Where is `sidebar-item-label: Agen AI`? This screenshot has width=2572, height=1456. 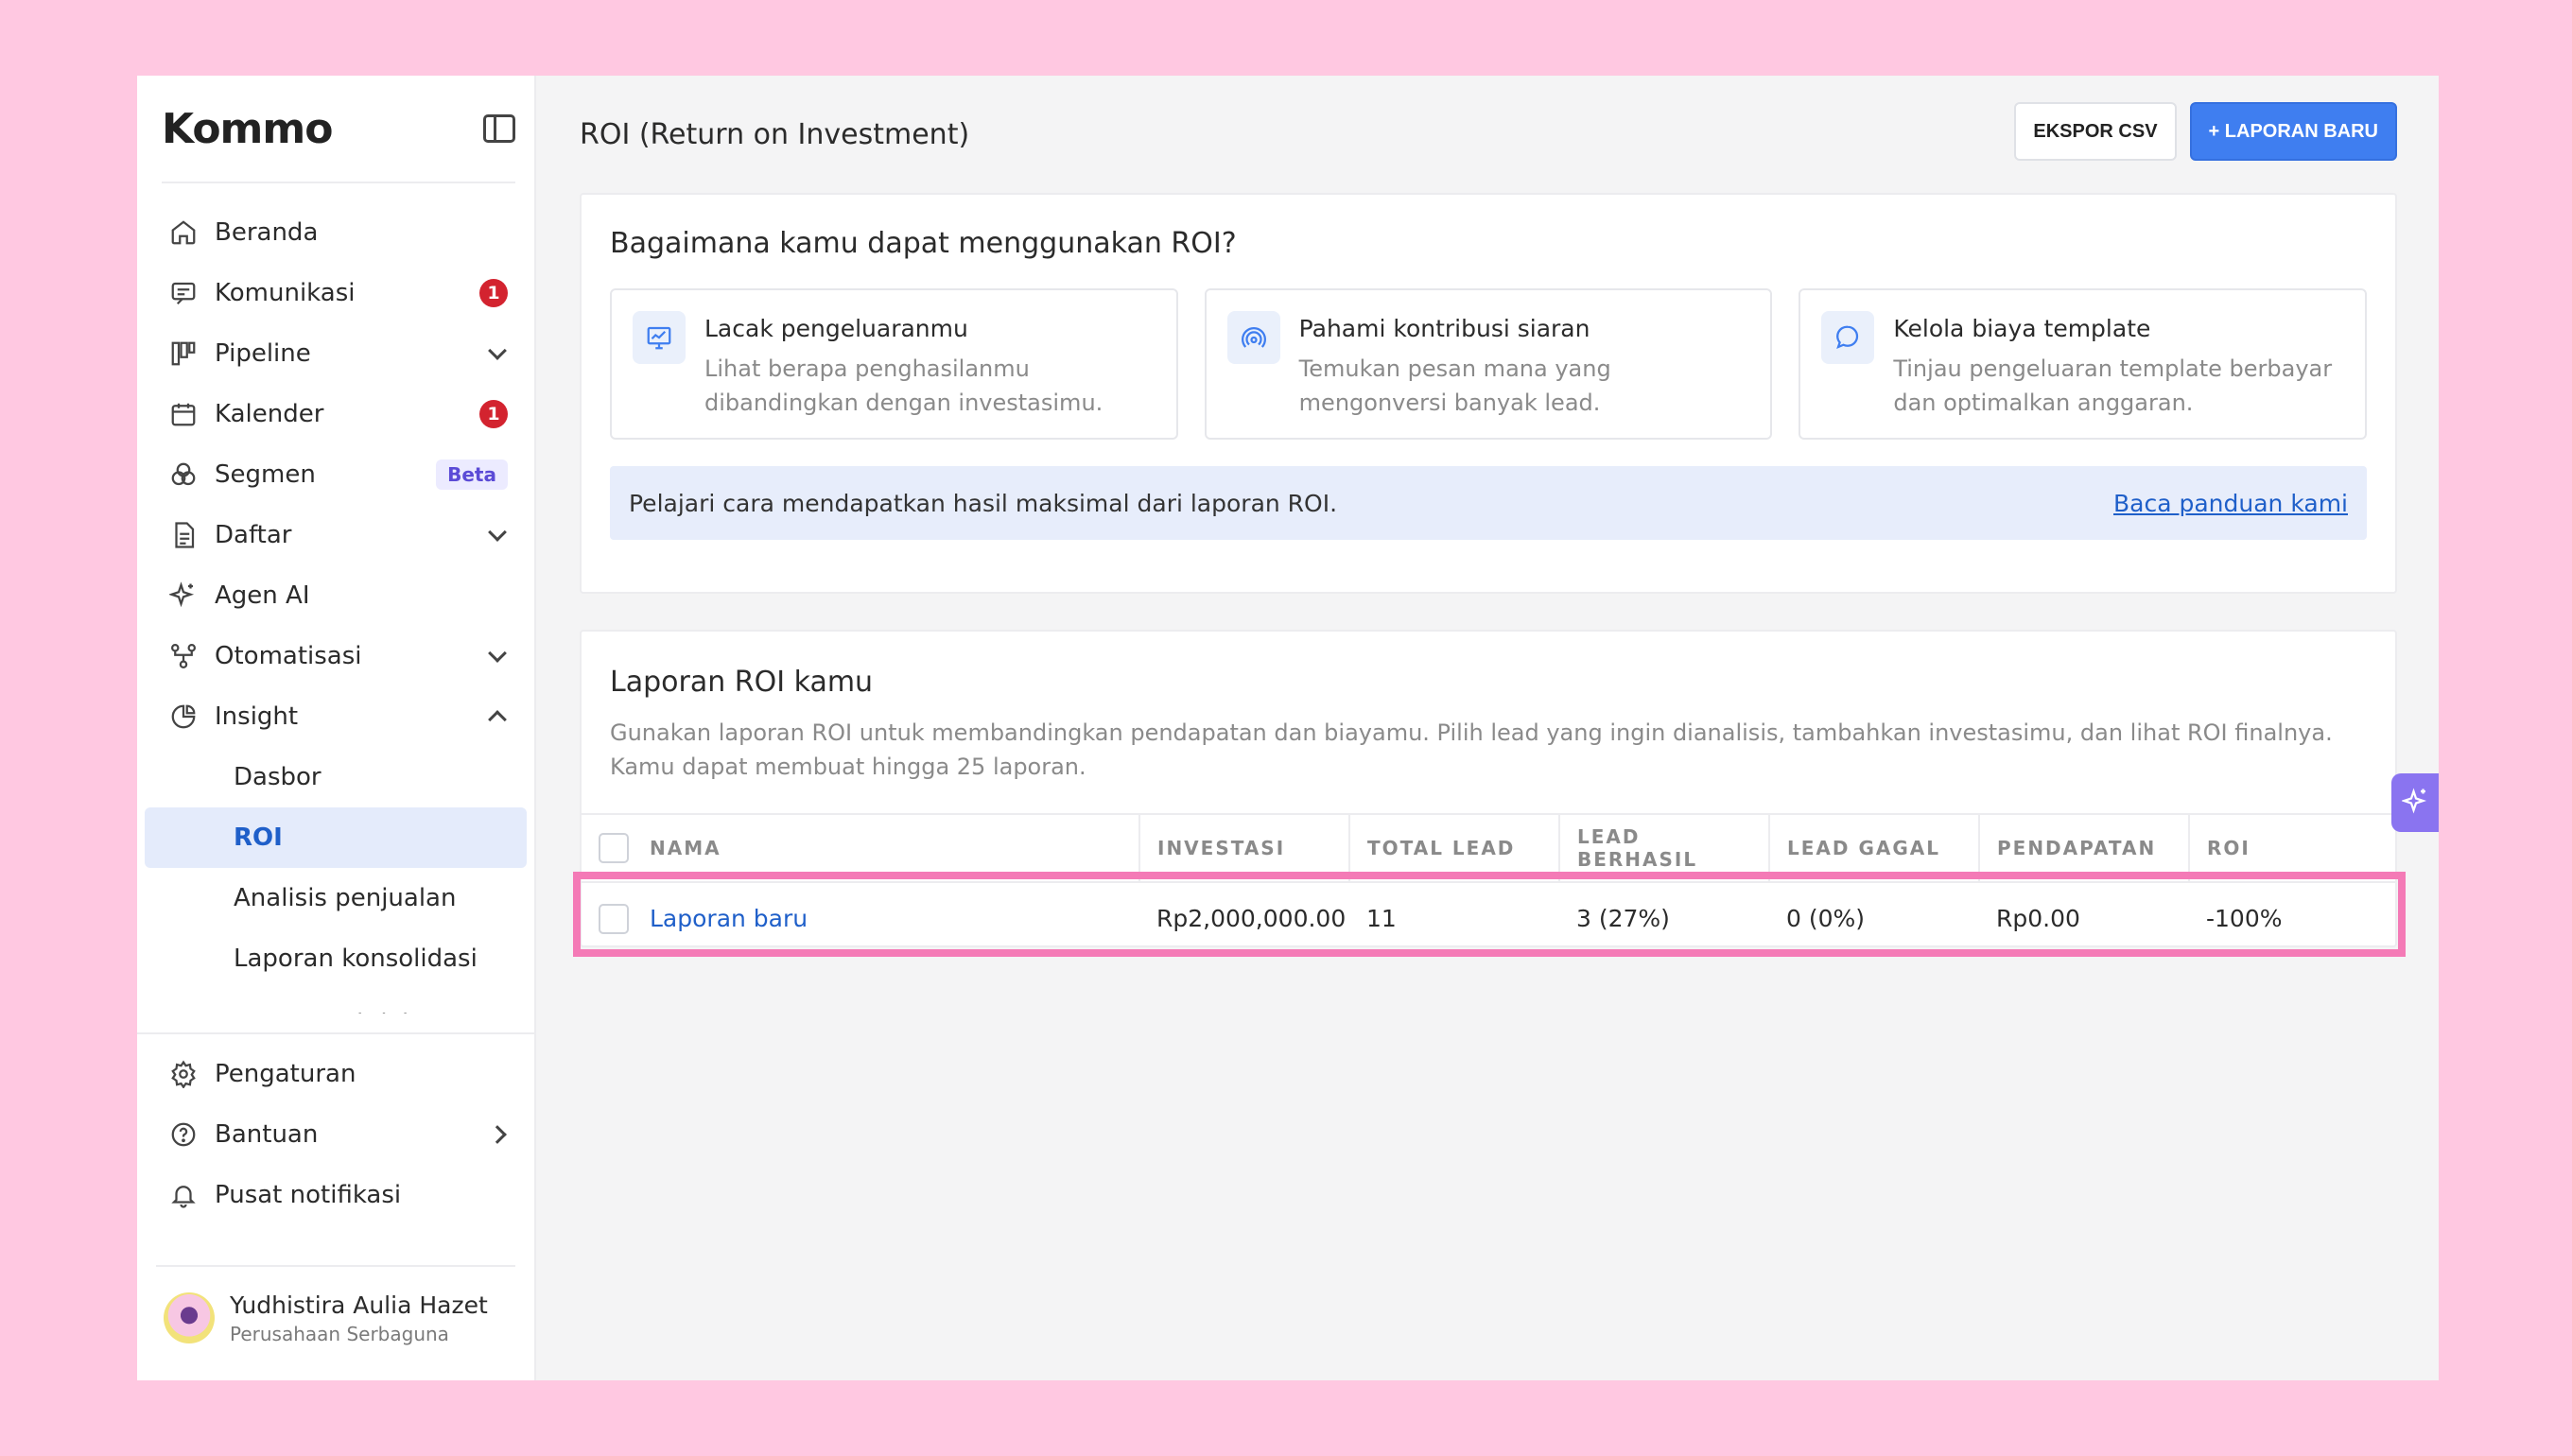
sidebar-item-label: Agen AI is located at coordinates (262, 595).